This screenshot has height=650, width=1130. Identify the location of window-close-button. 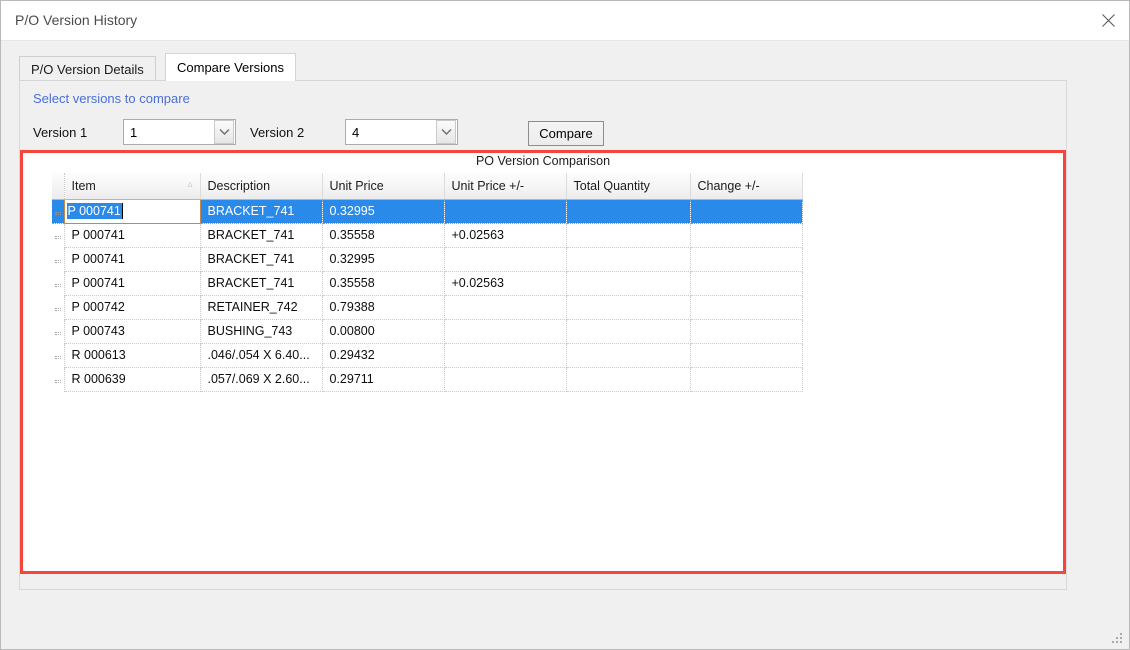
(1107, 20).